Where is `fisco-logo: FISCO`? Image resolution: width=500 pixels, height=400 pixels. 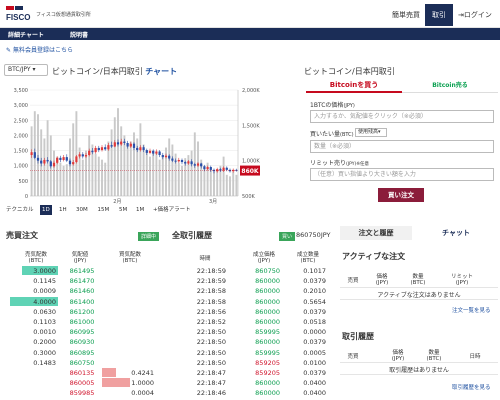 fisco-logo: FISCO is located at coordinates (19, 14).